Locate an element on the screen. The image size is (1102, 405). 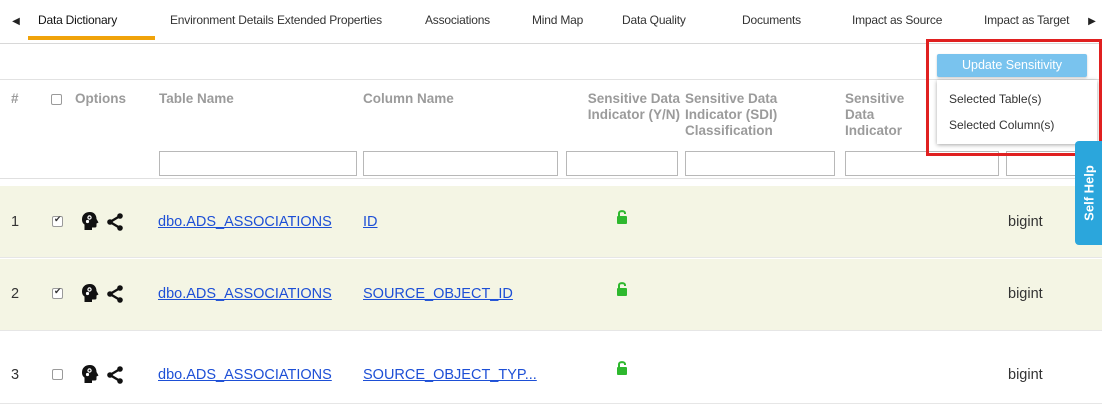
sdi-classification-filter-input is located at coordinates (760, 163).